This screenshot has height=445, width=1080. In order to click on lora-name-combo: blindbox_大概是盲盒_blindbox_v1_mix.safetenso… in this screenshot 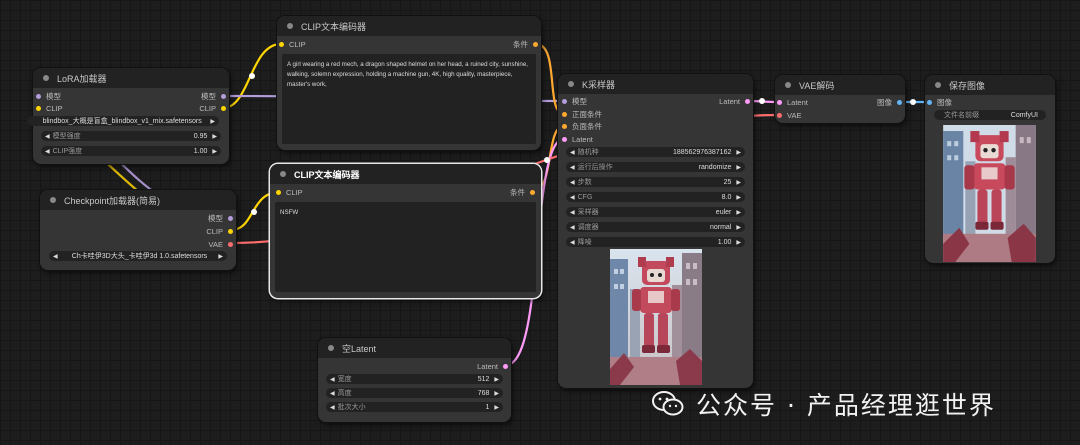, I will do `click(123, 121)`.